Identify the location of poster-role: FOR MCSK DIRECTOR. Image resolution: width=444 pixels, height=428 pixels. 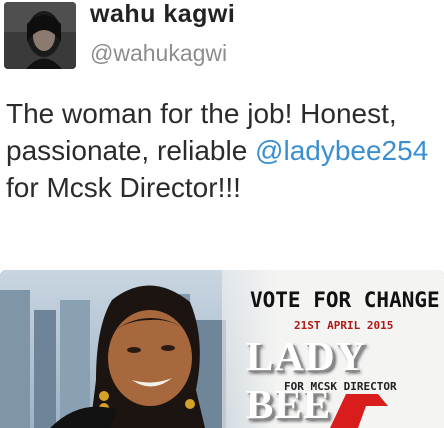
(340, 386).